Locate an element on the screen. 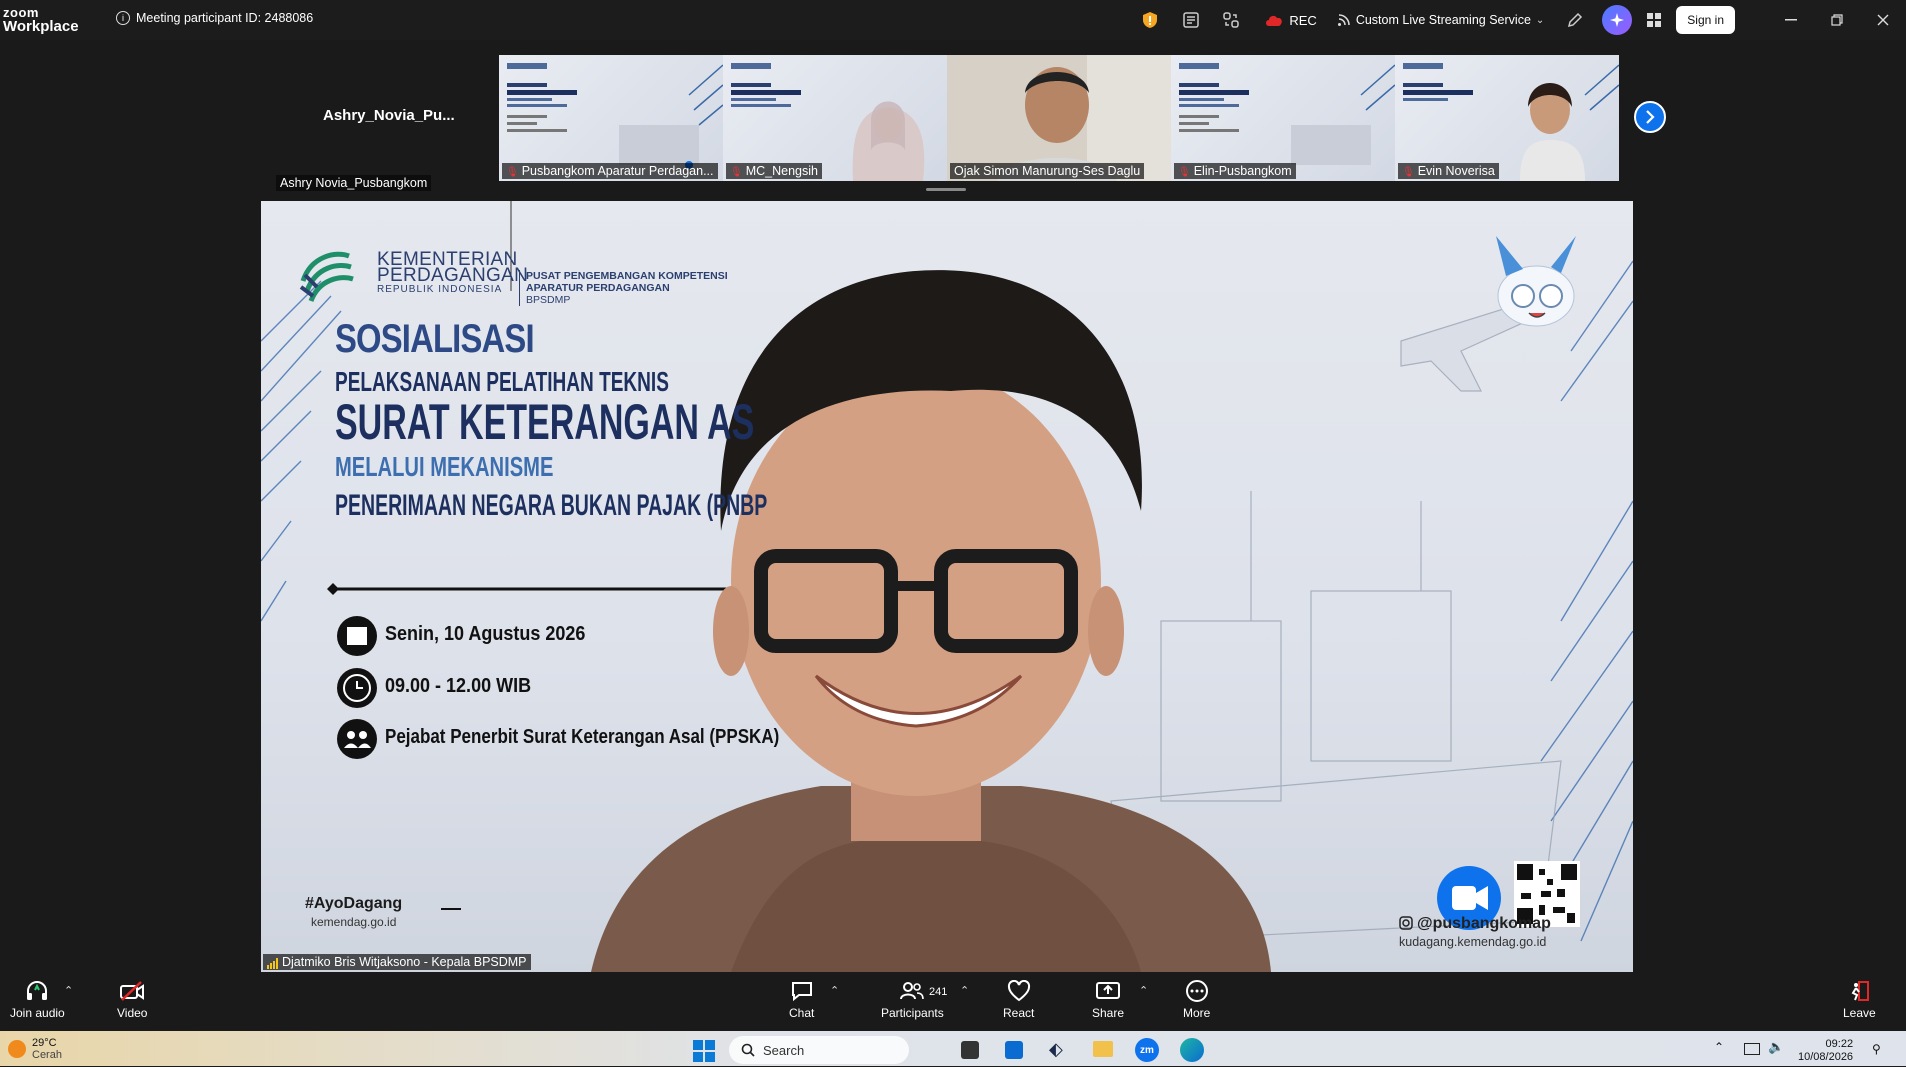 The height and width of the screenshot is (1067, 1906). zoom-logo: zoom Workplace is located at coordinates (41, 20).